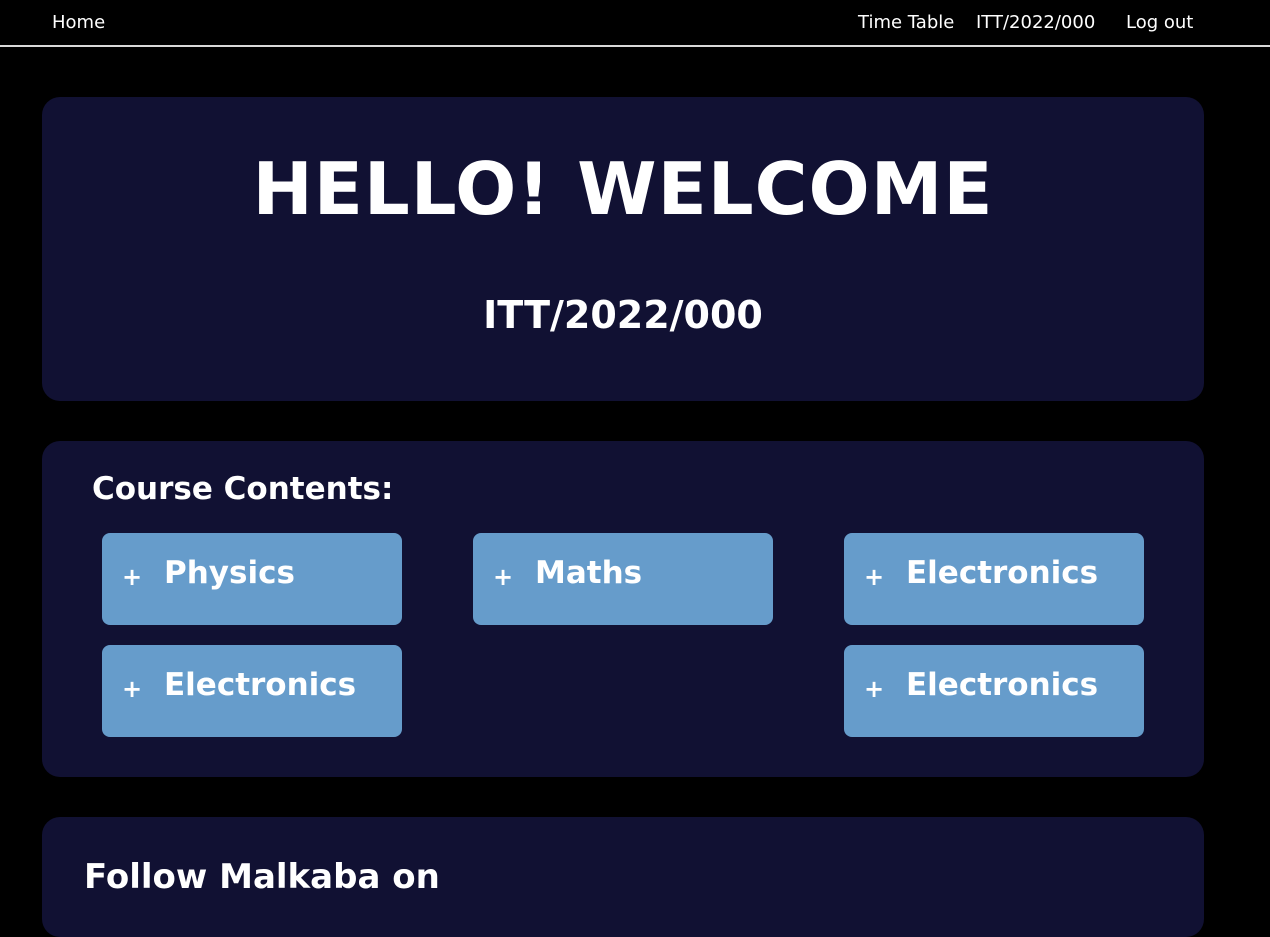 Image resolution: width=1270 pixels, height=937 pixels. I want to click on course-button-maths: + Maths, so click(623, 579).